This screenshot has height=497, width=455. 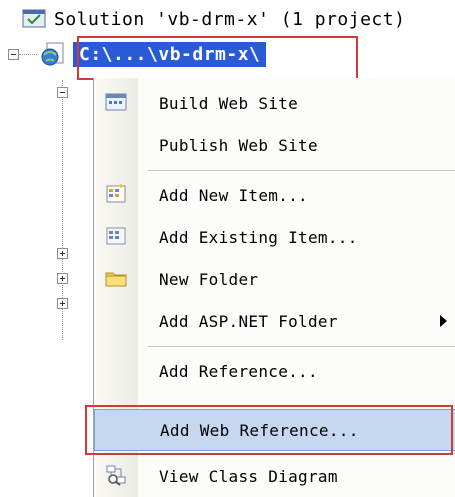 I want to click on menu-item-label: View Class Diagram, so click(x=248, y=476).